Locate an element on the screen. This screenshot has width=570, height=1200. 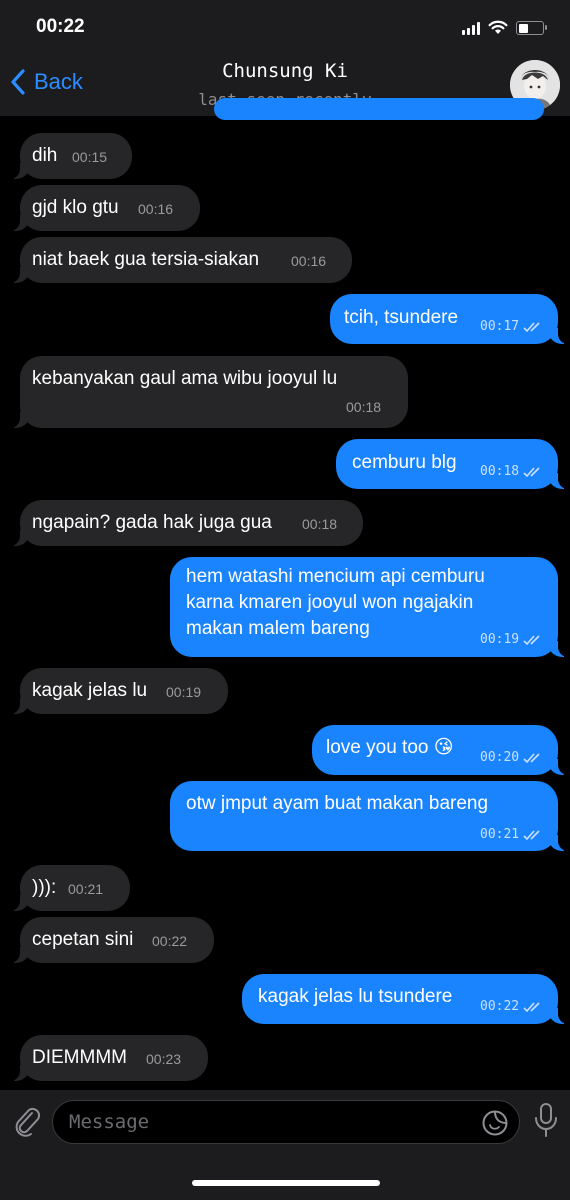
message-bubble-outgoing: love you too 😘 00:20 is located at coordinates (441, 750).